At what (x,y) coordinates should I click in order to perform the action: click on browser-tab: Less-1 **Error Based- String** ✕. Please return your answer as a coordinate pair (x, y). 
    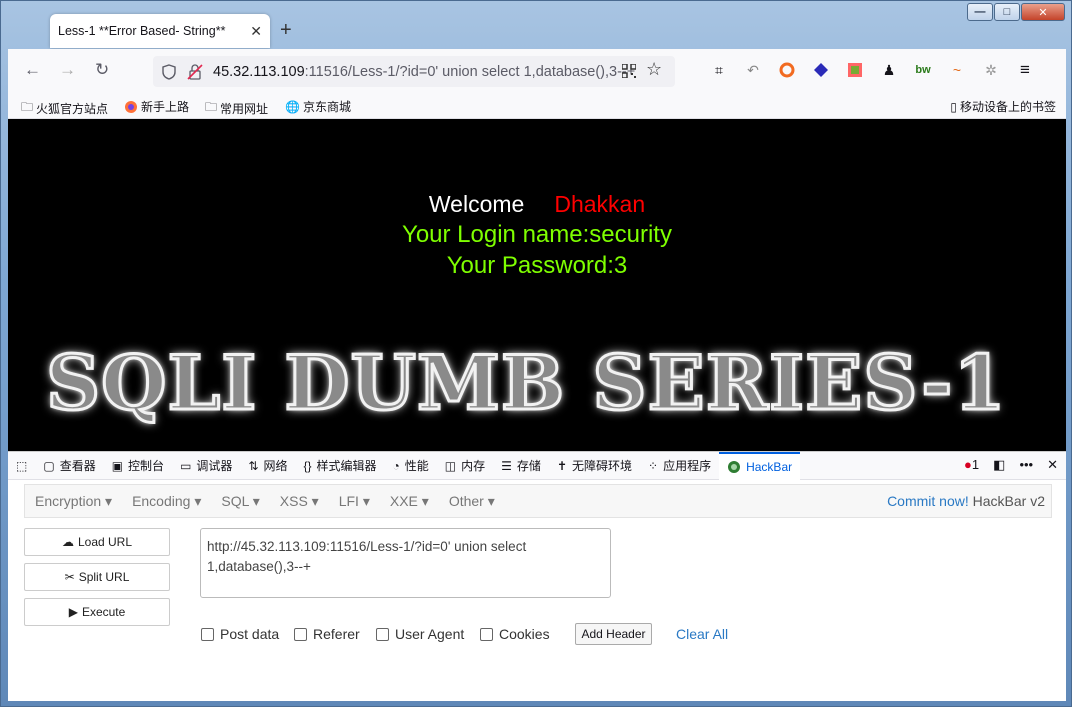
    Looking at the image, I should click on (160, 31).